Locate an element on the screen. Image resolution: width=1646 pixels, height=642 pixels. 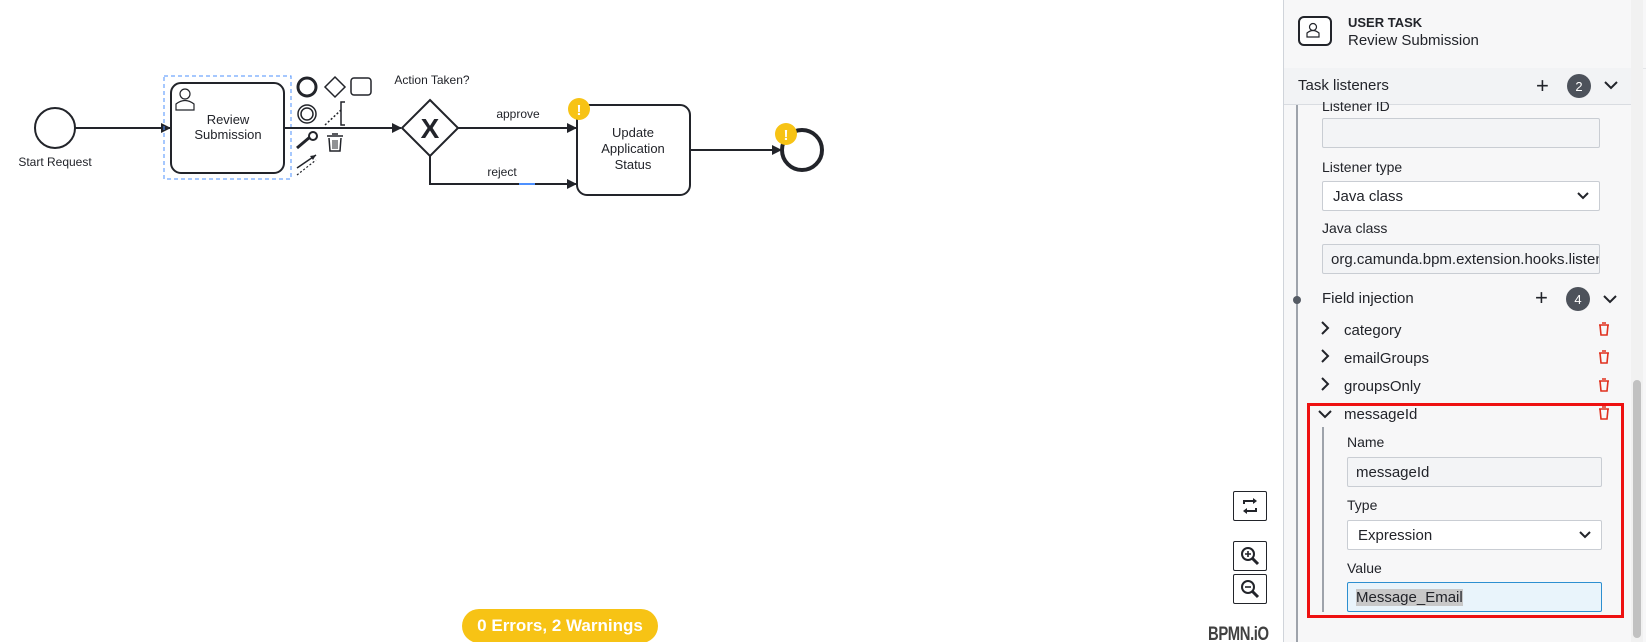
append-gateway-icon is located at coordinates (335, 87).